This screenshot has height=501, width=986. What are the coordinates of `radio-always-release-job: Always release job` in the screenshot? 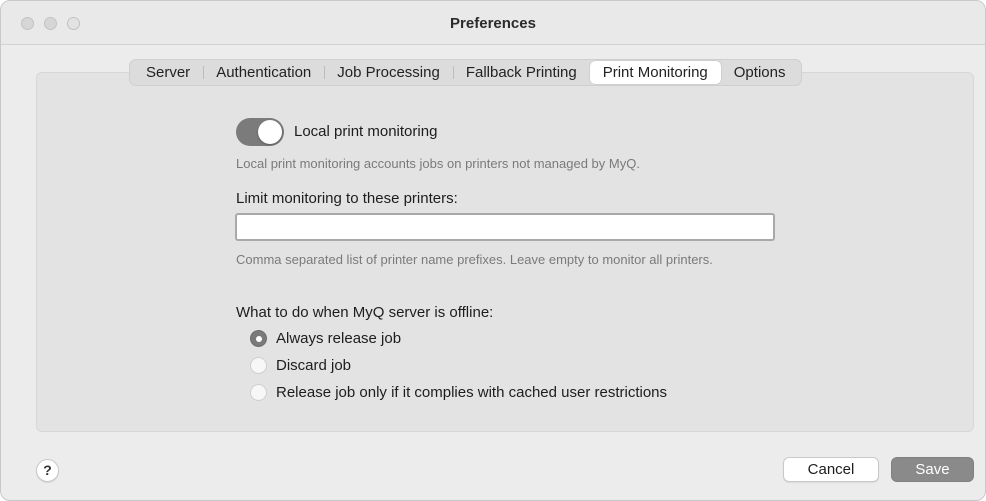 It's located at (325, 338).